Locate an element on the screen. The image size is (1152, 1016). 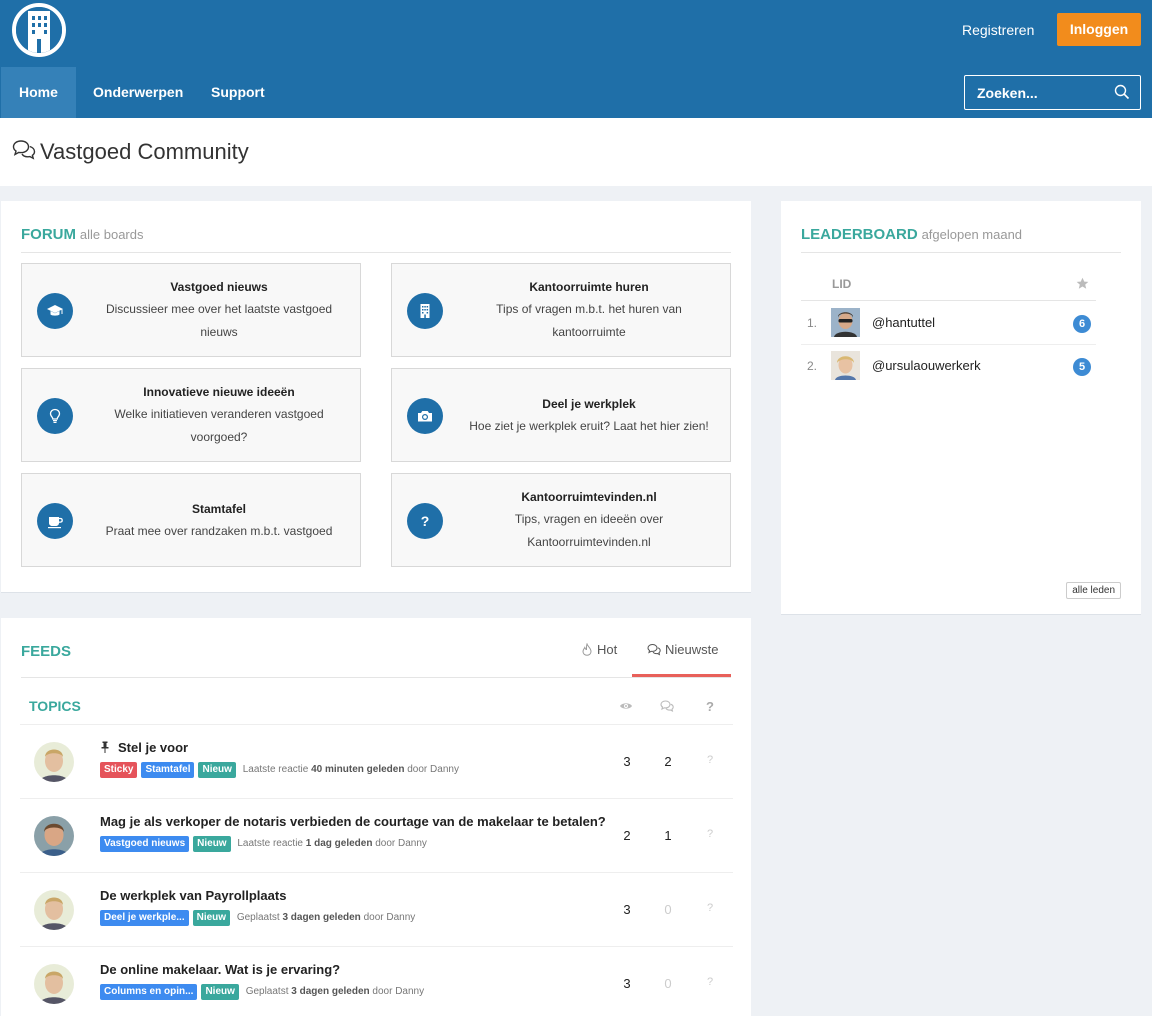
member-name: @hantuttel is located at coordinates (903, 322).